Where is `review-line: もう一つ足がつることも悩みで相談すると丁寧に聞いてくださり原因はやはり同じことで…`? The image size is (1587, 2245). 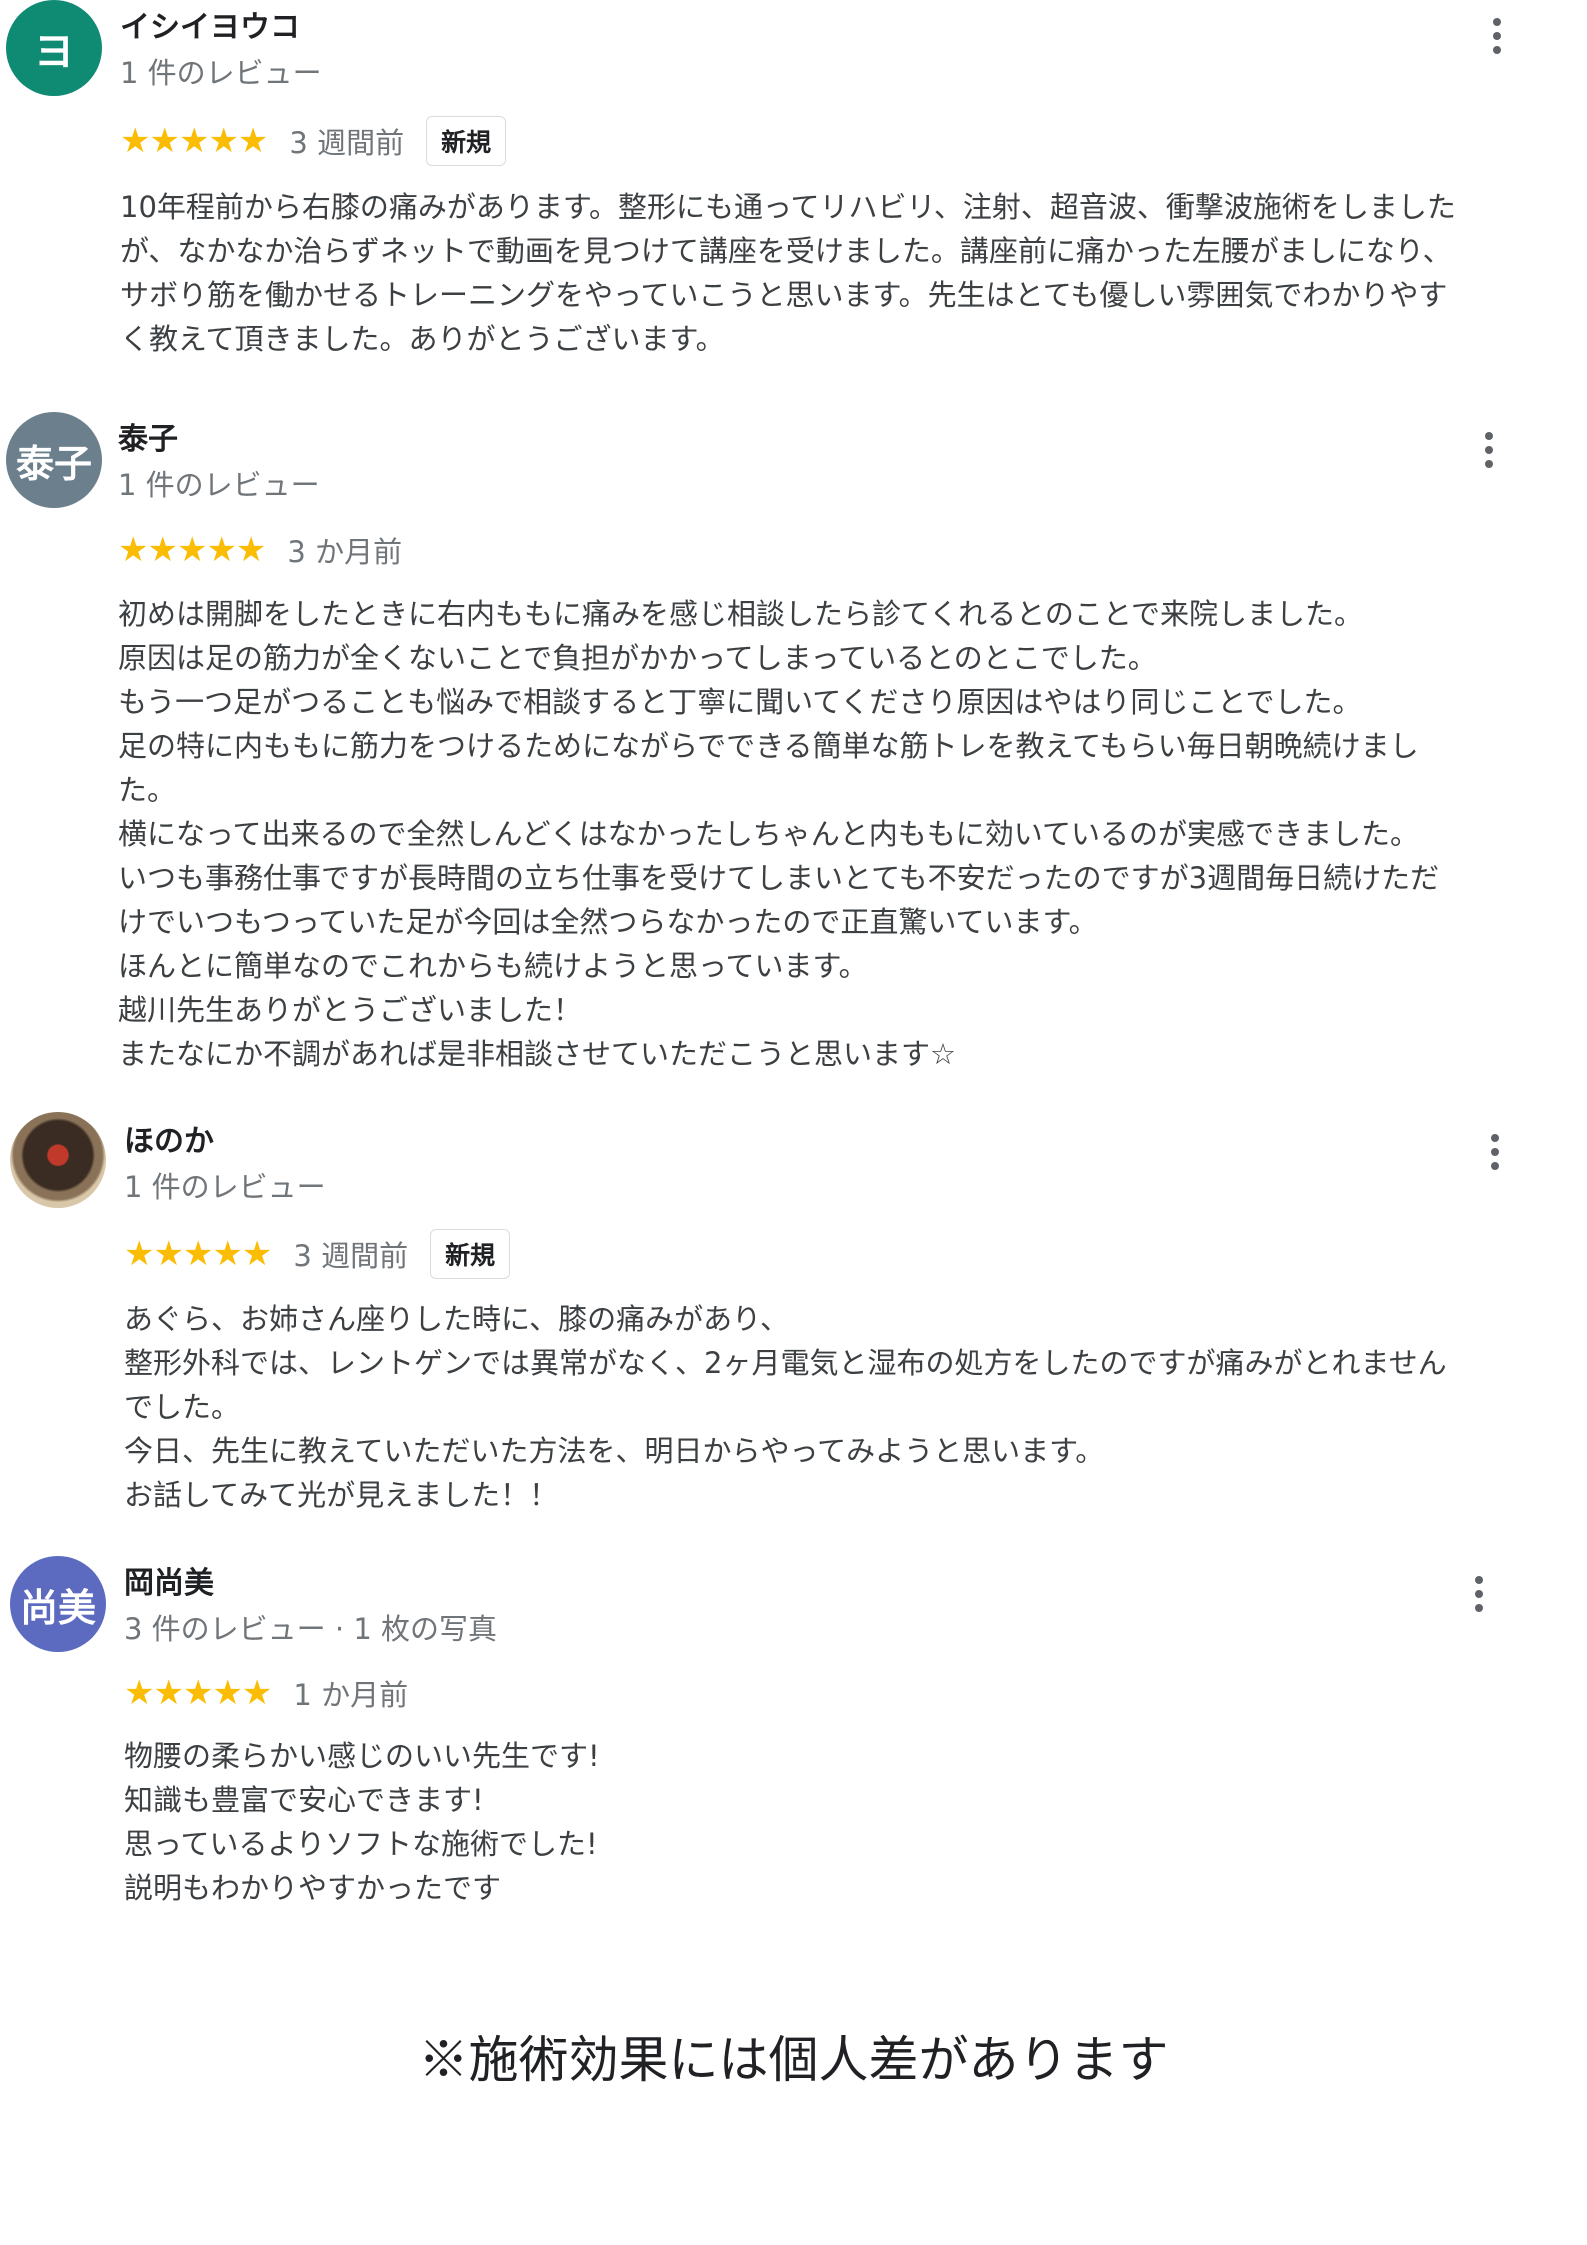 review-line: もう一つ足がつることも悩みで相談すると丁寧に聞いてくださり原因はやはり同じことで… is located at coordinates (740, 702).